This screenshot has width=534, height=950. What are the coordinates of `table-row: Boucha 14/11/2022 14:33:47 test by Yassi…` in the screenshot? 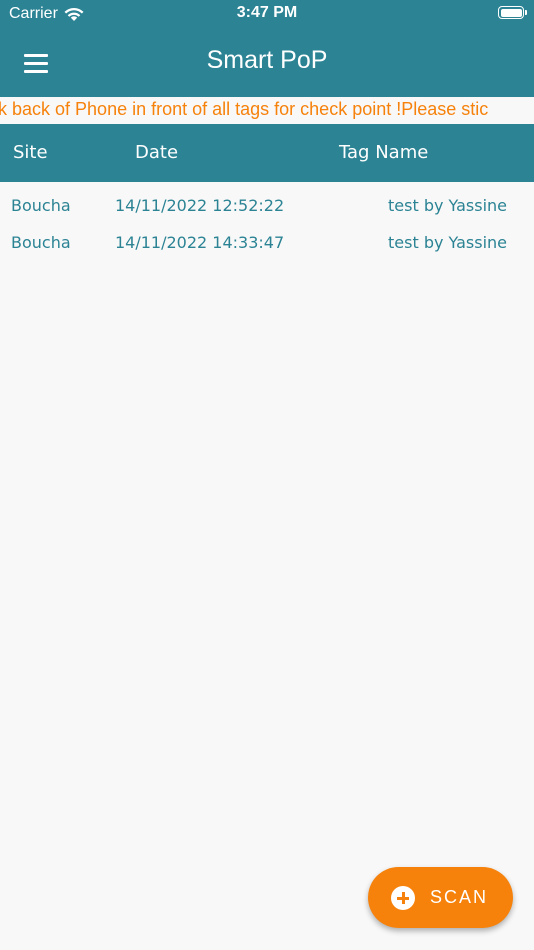 It's located at (267, 237).